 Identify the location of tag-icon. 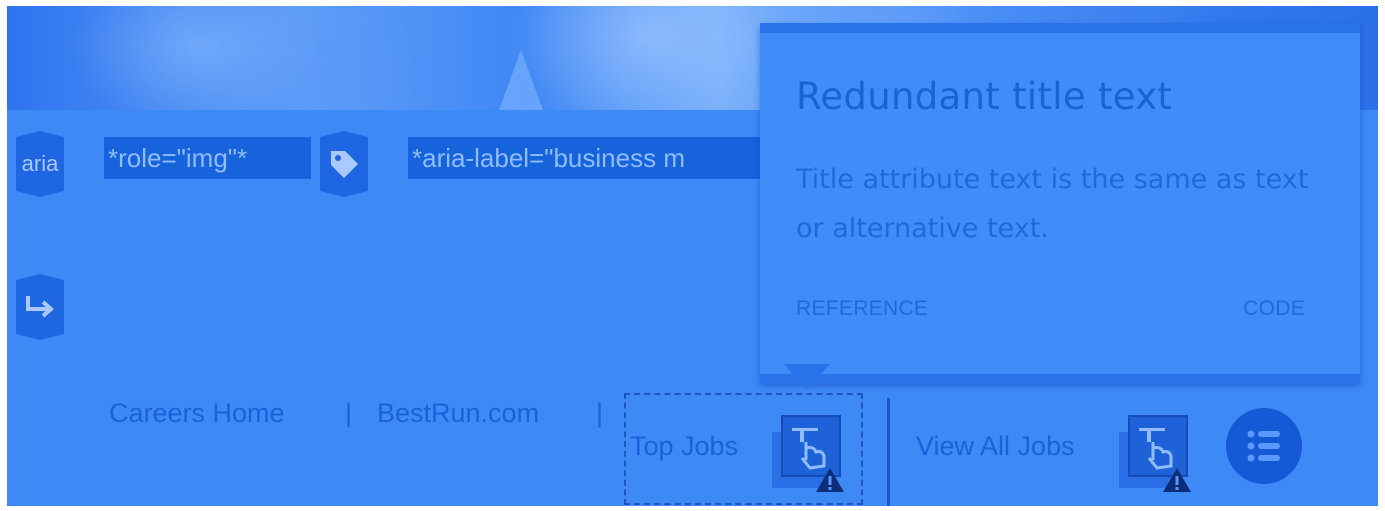
(344, 164).